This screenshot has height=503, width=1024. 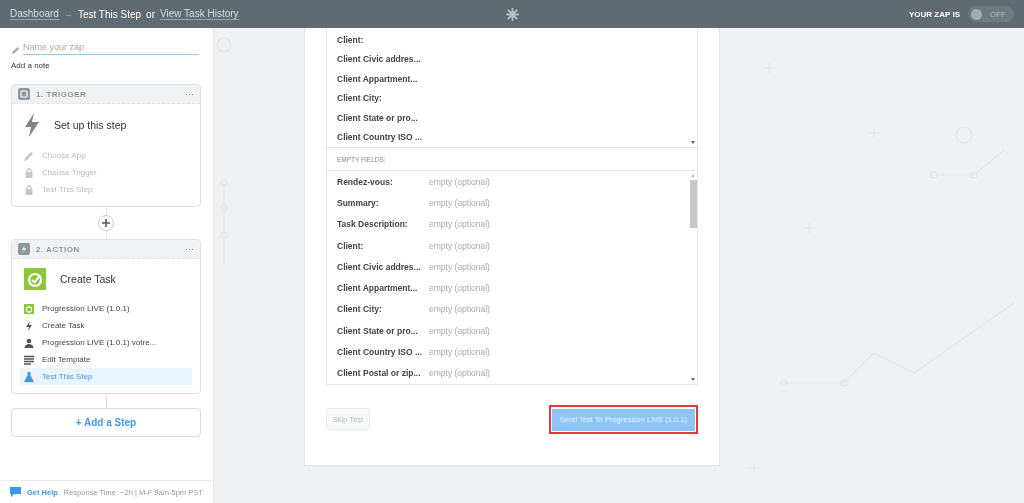 I want to click on step-menu-item: Edit Template, so click(x=106, y=359).